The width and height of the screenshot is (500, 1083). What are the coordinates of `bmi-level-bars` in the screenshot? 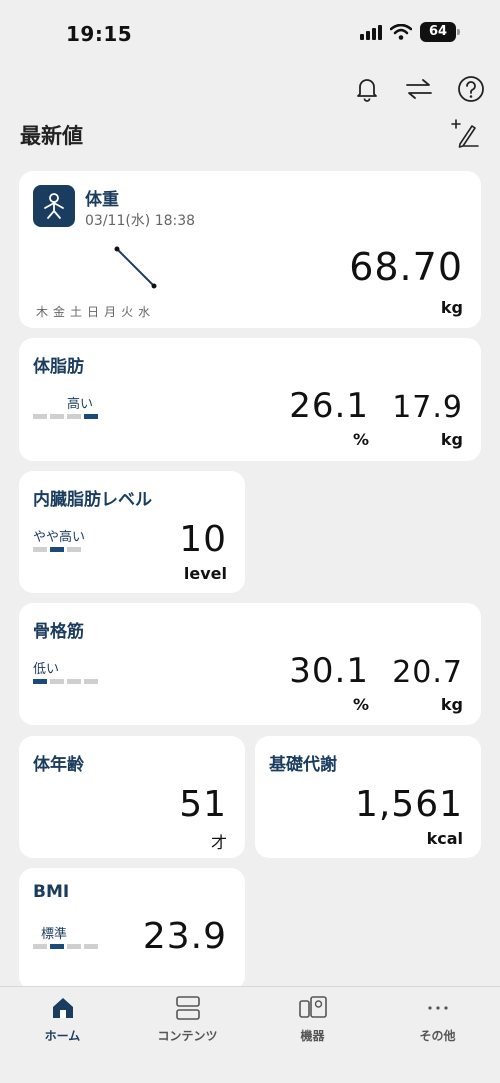 It's located at (65, 946).